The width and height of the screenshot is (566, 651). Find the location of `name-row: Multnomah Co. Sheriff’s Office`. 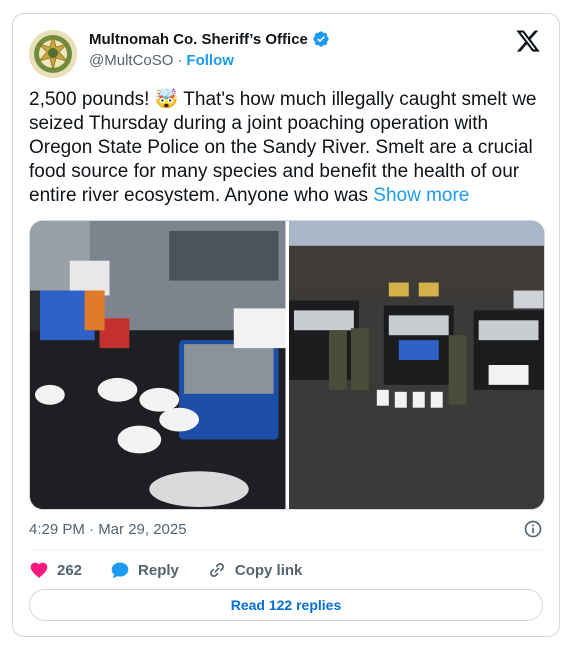

name-row: Multnomah Co. Sheriff’s Office is located at coordinates (209, 39).